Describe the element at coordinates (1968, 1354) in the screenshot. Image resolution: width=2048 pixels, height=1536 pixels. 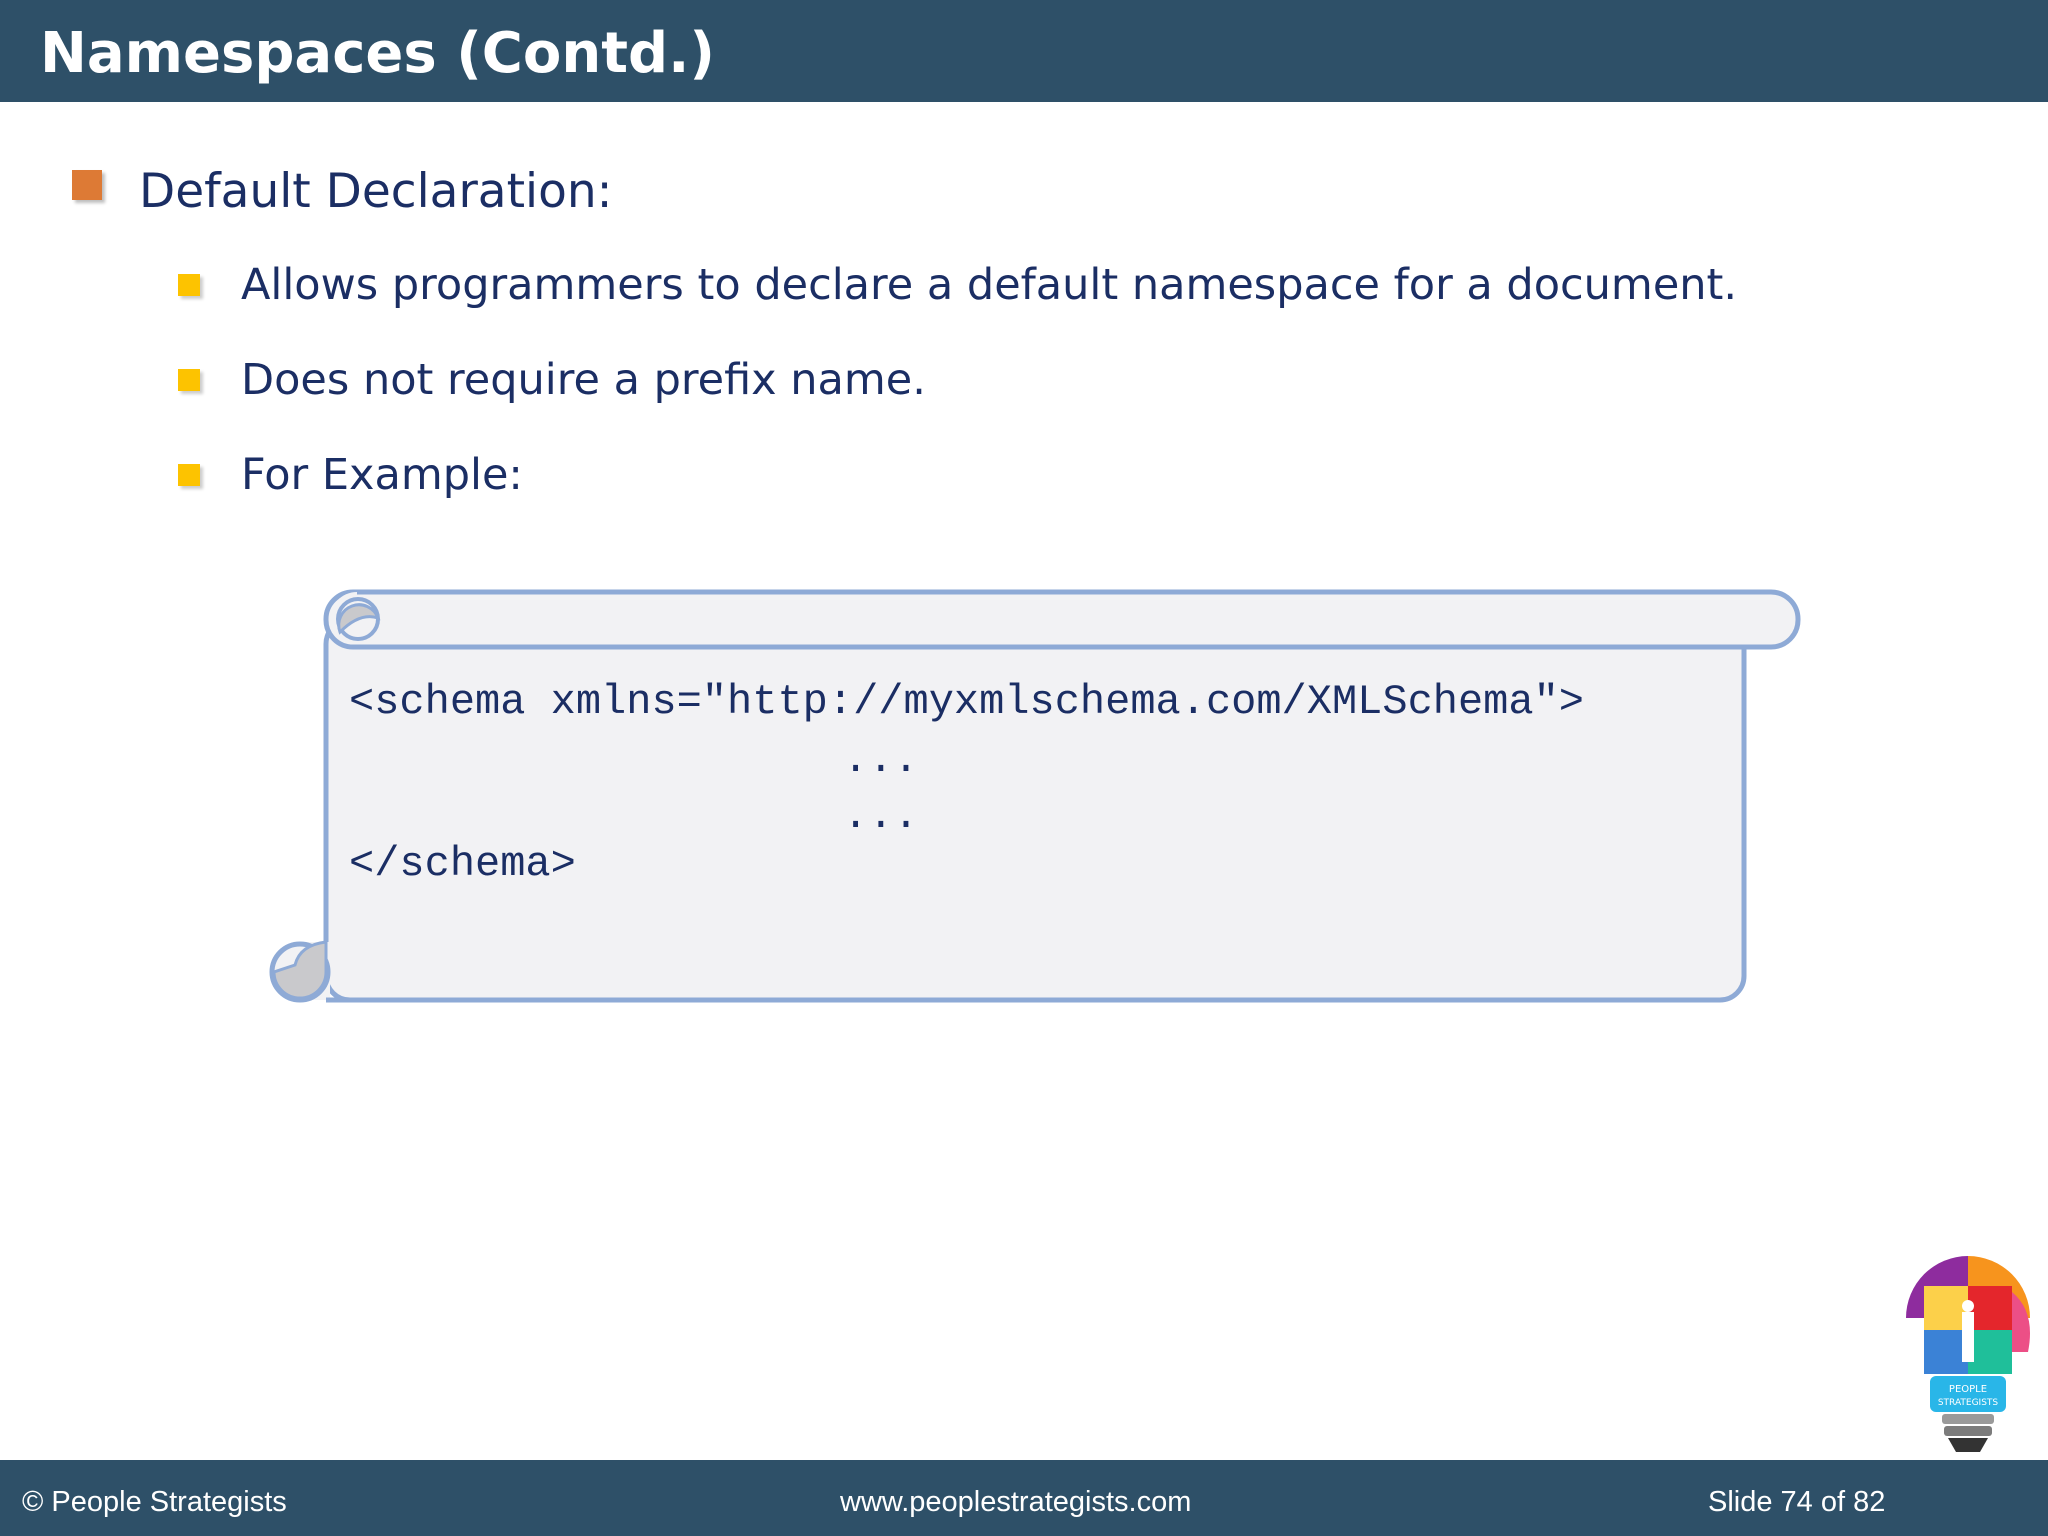
I see `people-strategists-logo: PEOPLE STRATEGISTS` at that location.